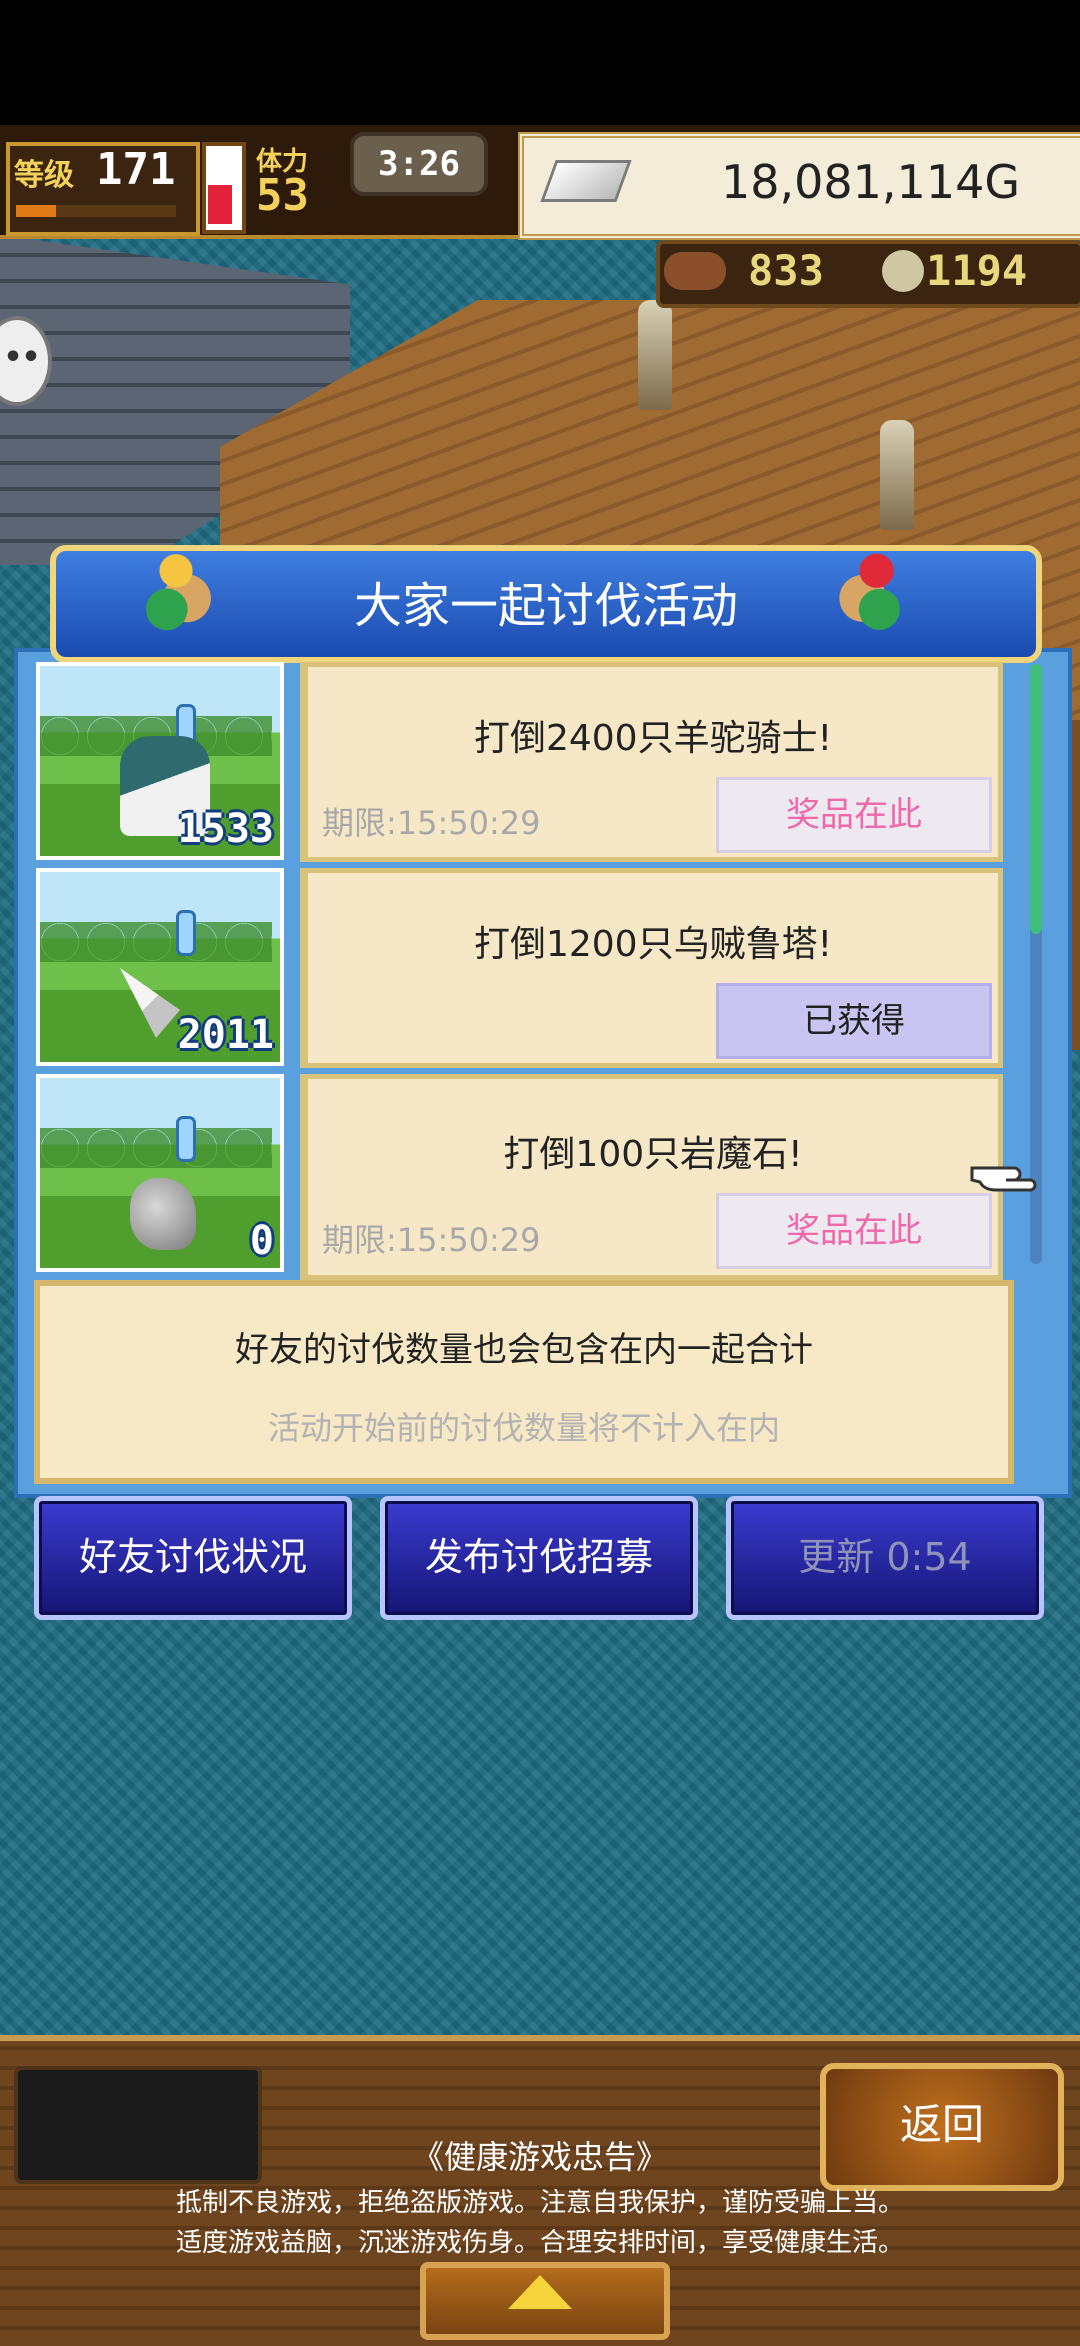 The height and width of the screenshot is (2346, 1080). Describe the element at coordinates (586, 181) in the screenshot. I see `silver-bar-icon` at that location.